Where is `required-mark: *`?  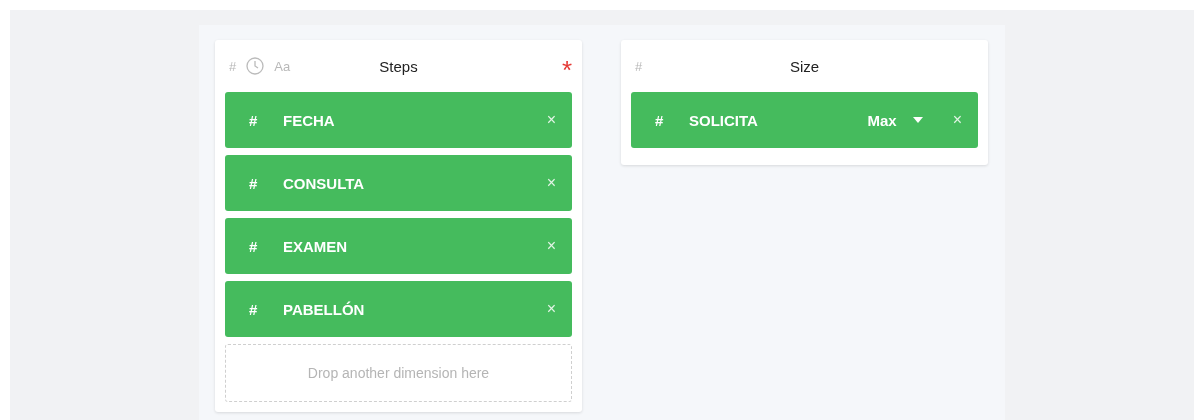
required-mark: * is located at coordinates (566, 70).